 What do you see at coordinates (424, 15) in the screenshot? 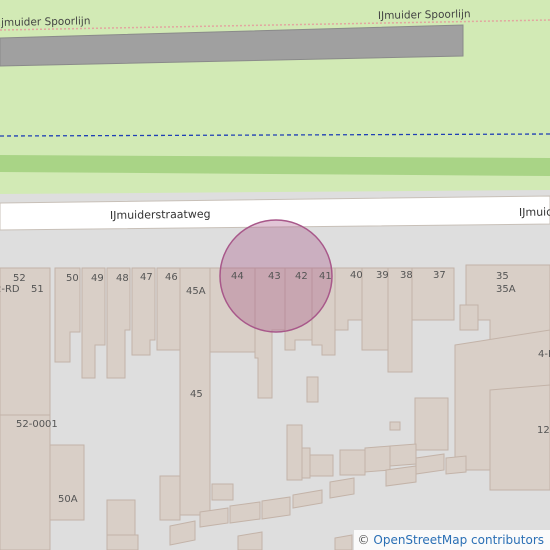
I see `railway-label-right: IJmuider Spoorlijn` at bounding box center [424, 15].